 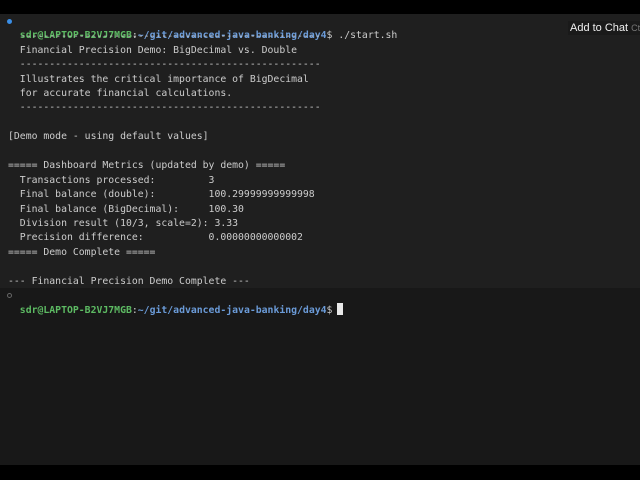 I want to click on output-description: for accurate financial calculations., so click(x=120, y=93).